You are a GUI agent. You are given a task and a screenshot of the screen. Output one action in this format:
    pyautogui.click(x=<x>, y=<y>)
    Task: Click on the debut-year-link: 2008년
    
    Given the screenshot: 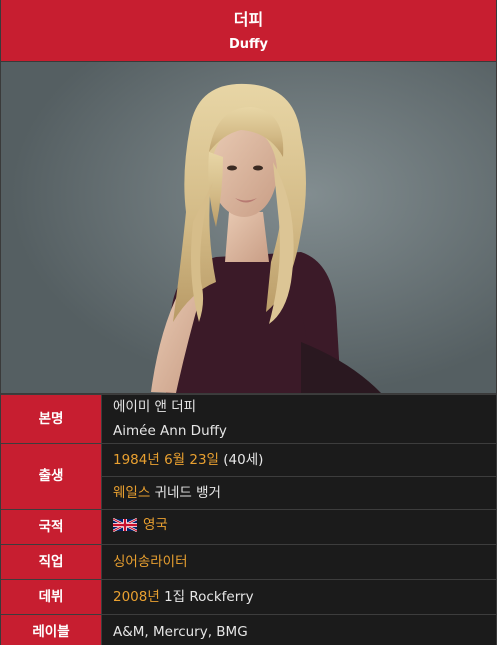 What is the action you would take?
    pyautogui.click(x=136, y=597)
    